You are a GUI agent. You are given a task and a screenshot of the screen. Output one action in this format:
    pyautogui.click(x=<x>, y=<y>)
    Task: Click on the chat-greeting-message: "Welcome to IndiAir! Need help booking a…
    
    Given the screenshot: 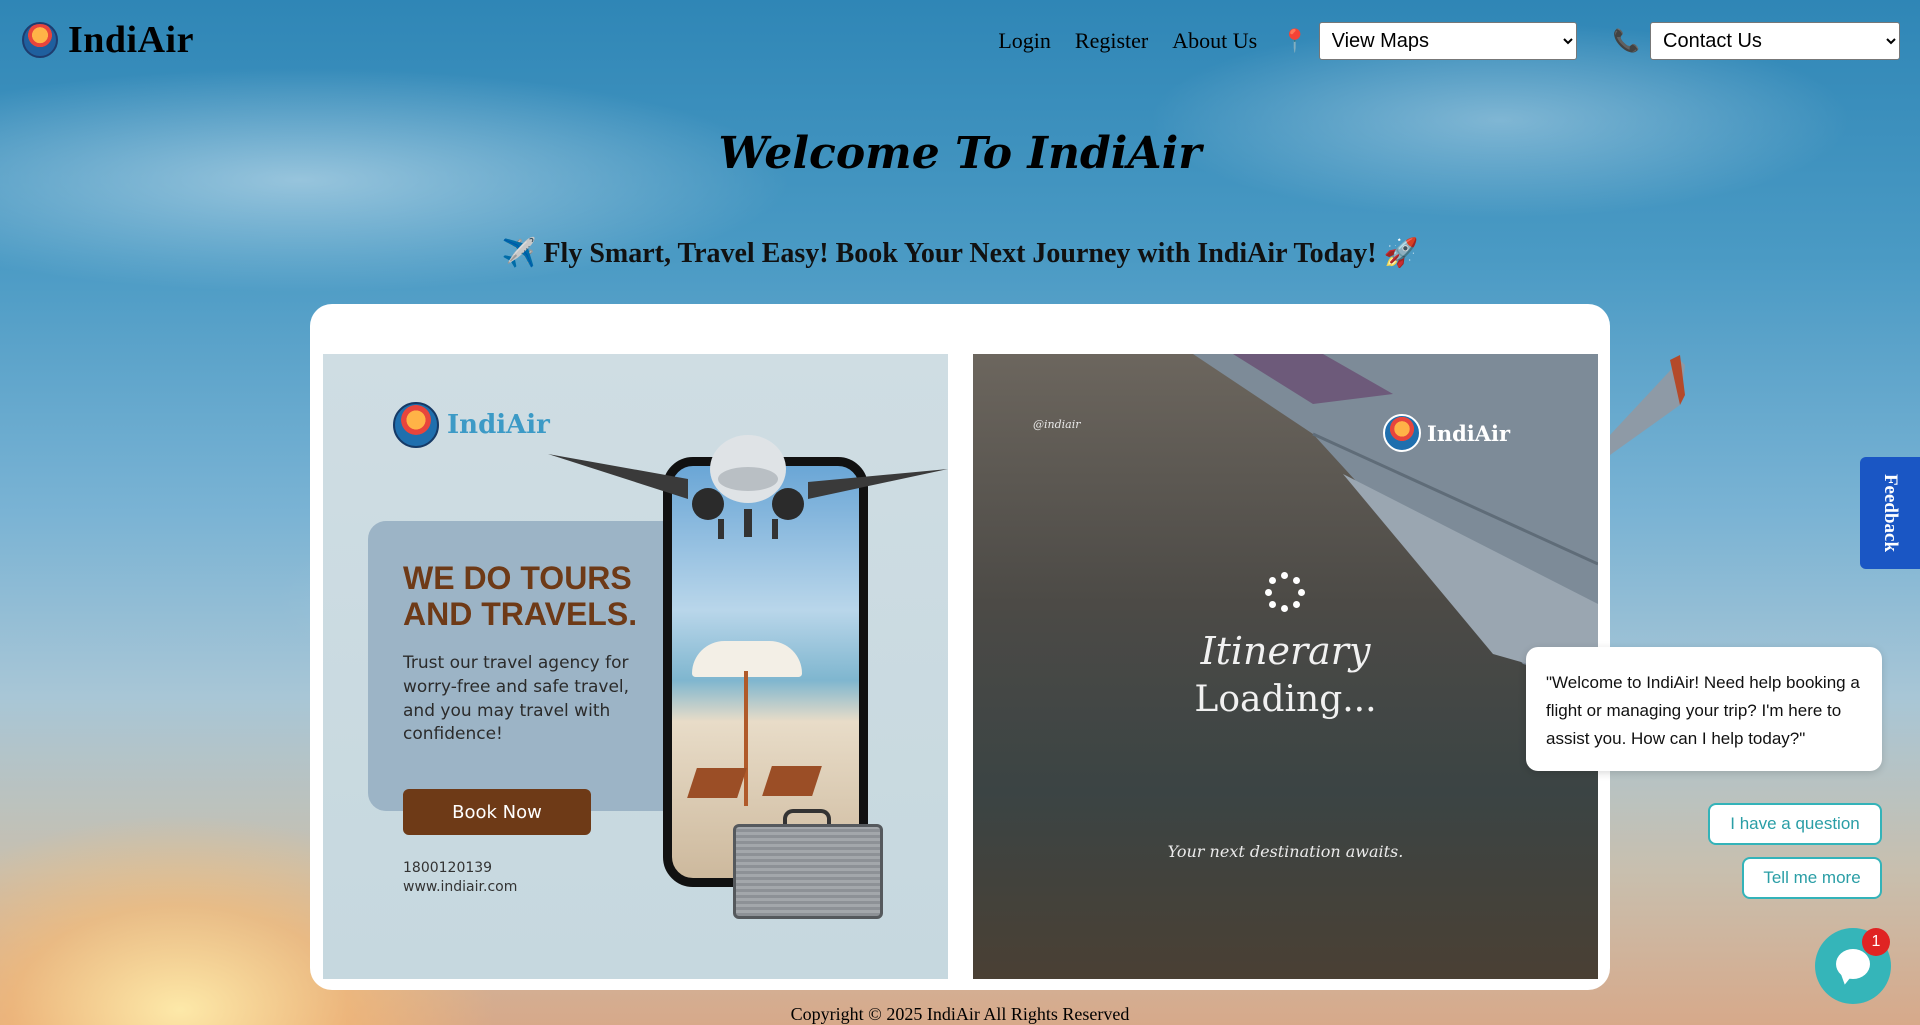 What is the action you would take?
    pyautogui.click(x=1704, y=709)
    